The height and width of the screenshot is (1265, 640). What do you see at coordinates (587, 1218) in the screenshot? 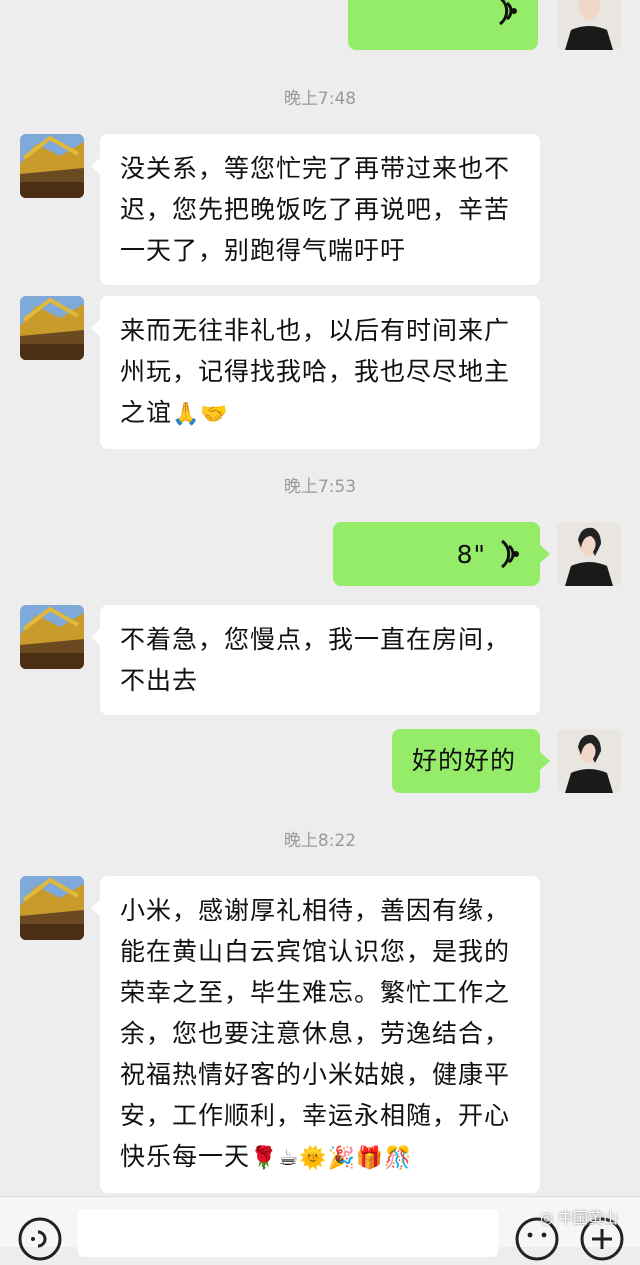
I see `watermark-text: 中国黄山` at bounding box center [587, 1218].